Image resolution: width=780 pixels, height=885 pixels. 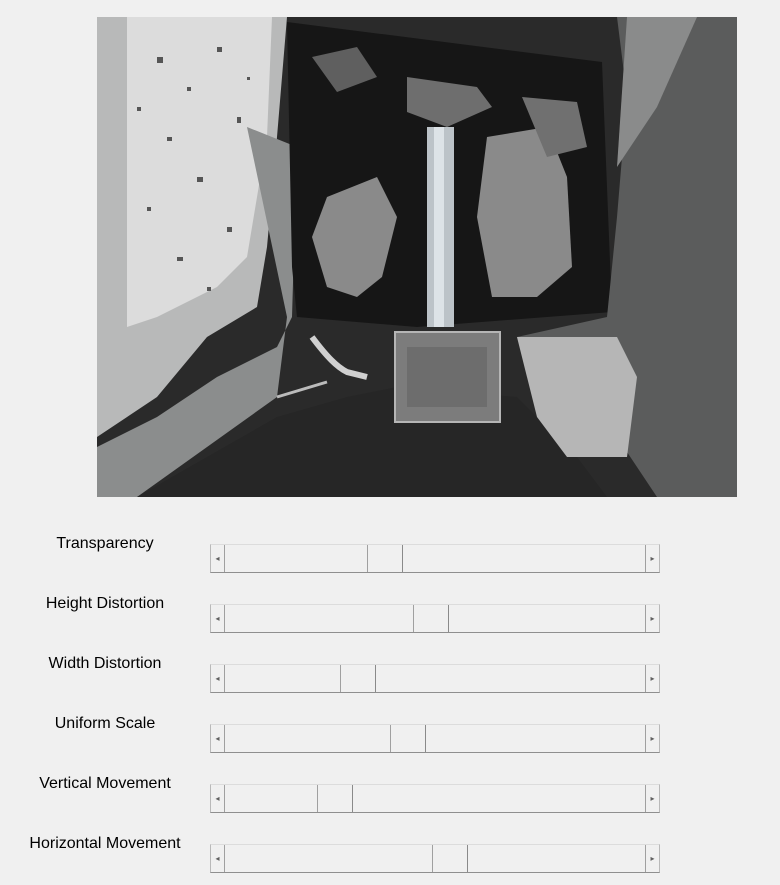 I want to click on uniform-scale-track, so click(x=435, y=738).